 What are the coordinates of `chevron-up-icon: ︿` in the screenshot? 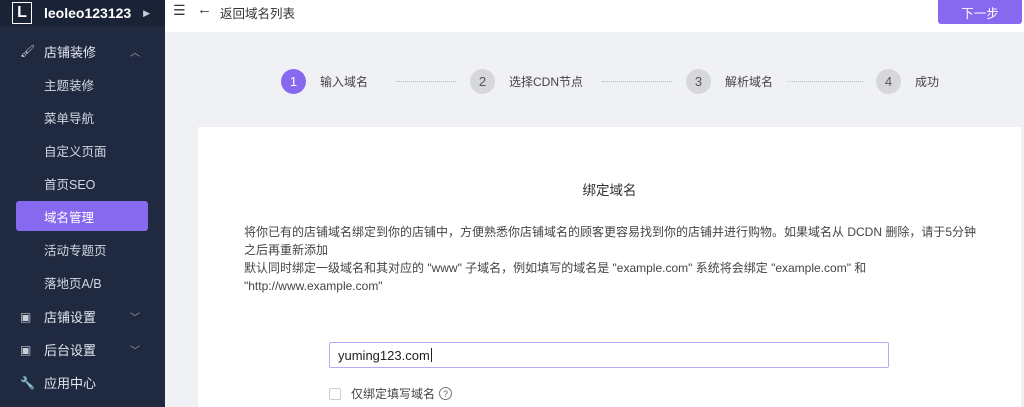 It's located at (135, 53).